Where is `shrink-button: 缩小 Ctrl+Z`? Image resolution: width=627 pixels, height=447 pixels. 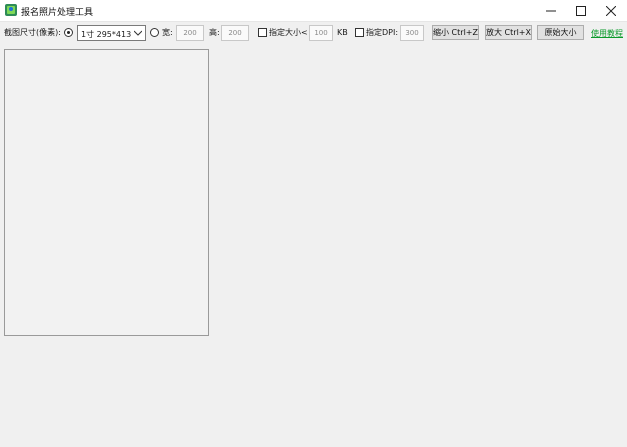 shrink-button: 缩小 Ctrl+Z is located at coordinates (455, 32).